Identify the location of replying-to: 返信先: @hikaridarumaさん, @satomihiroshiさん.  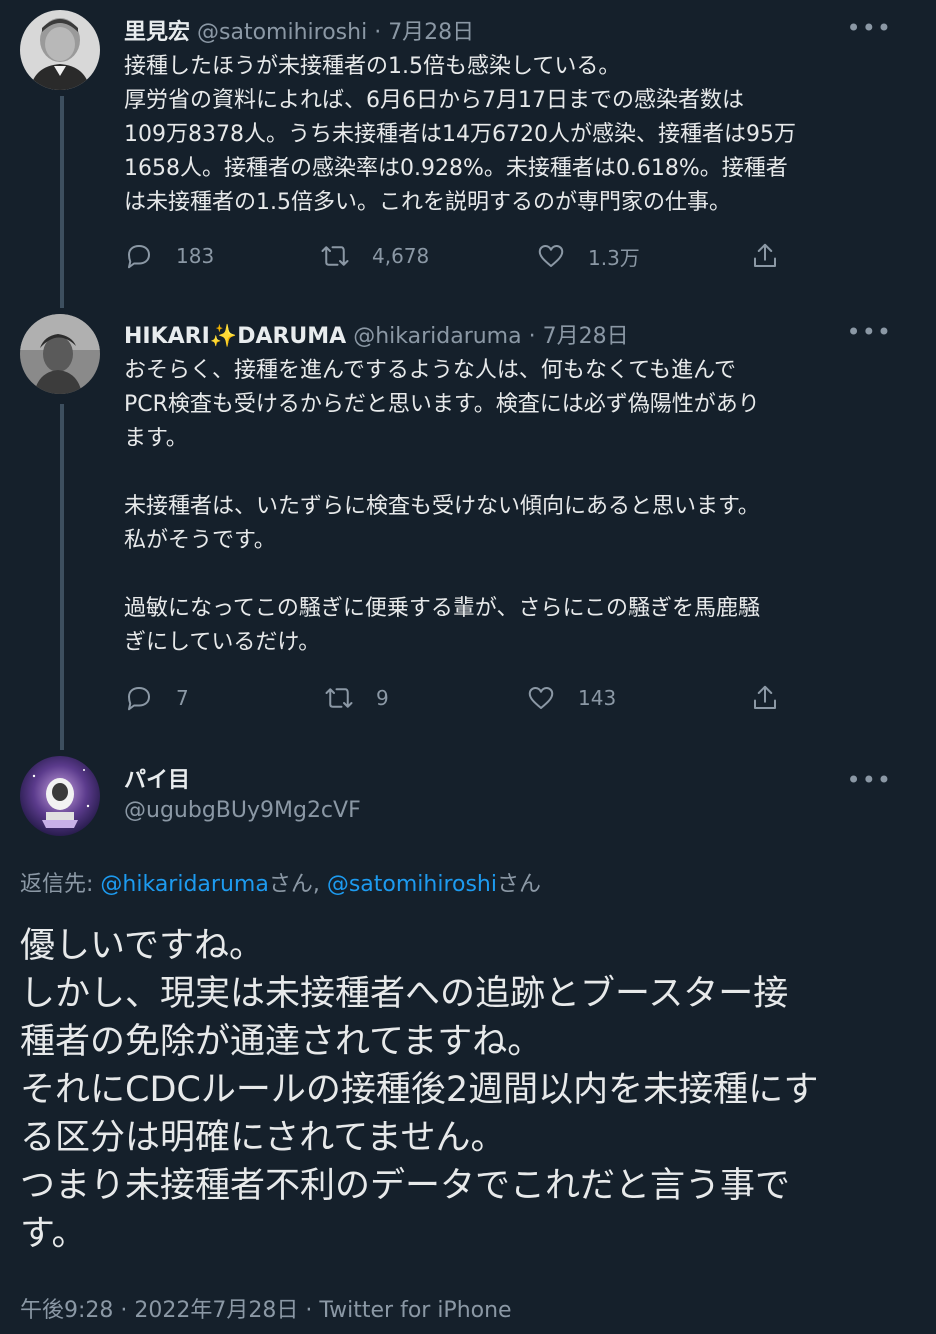
(280, 882).